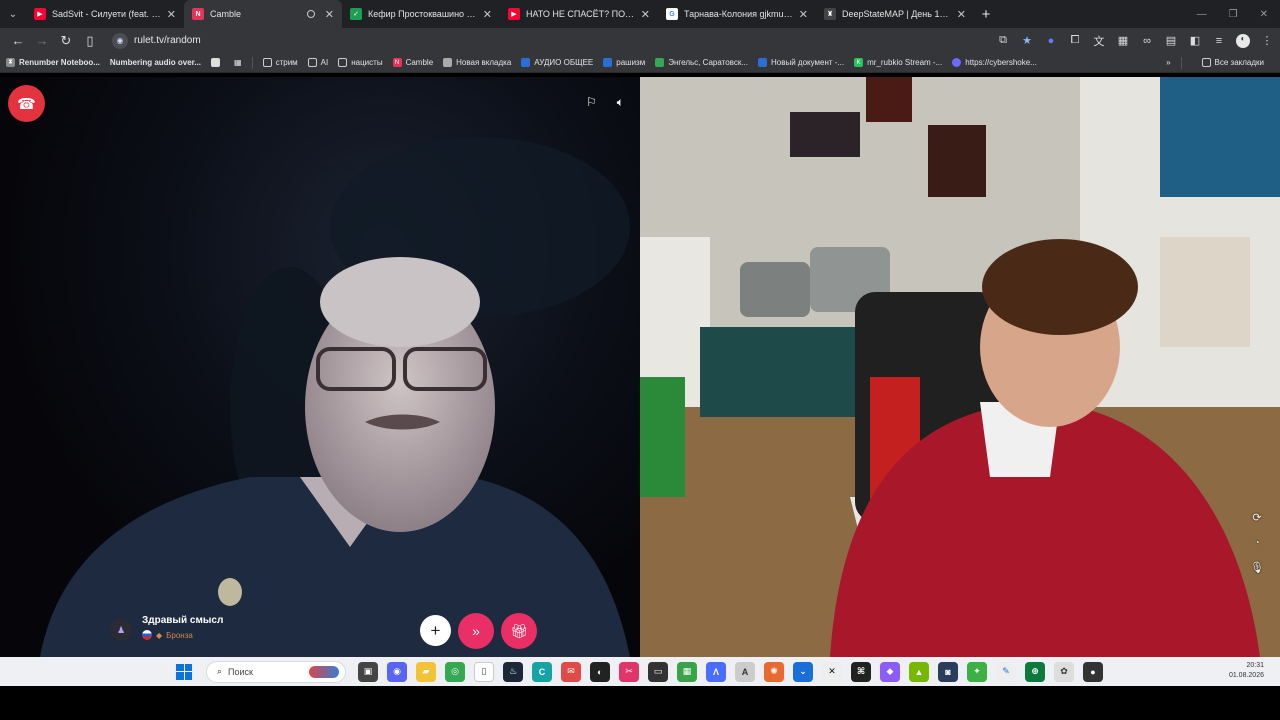 The image size is (1280, 720). I want to click on chrome-icon: ◎, so click(455, 671).